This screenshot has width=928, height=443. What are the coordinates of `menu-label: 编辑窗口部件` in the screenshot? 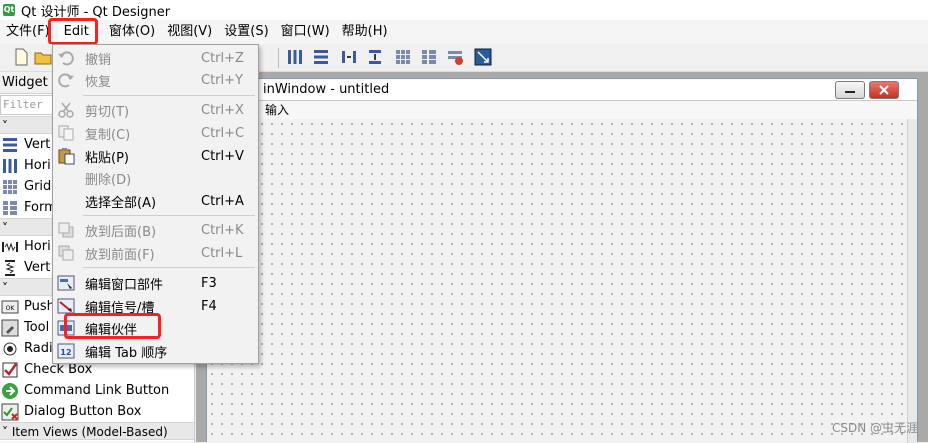 It's located at (124, 285).